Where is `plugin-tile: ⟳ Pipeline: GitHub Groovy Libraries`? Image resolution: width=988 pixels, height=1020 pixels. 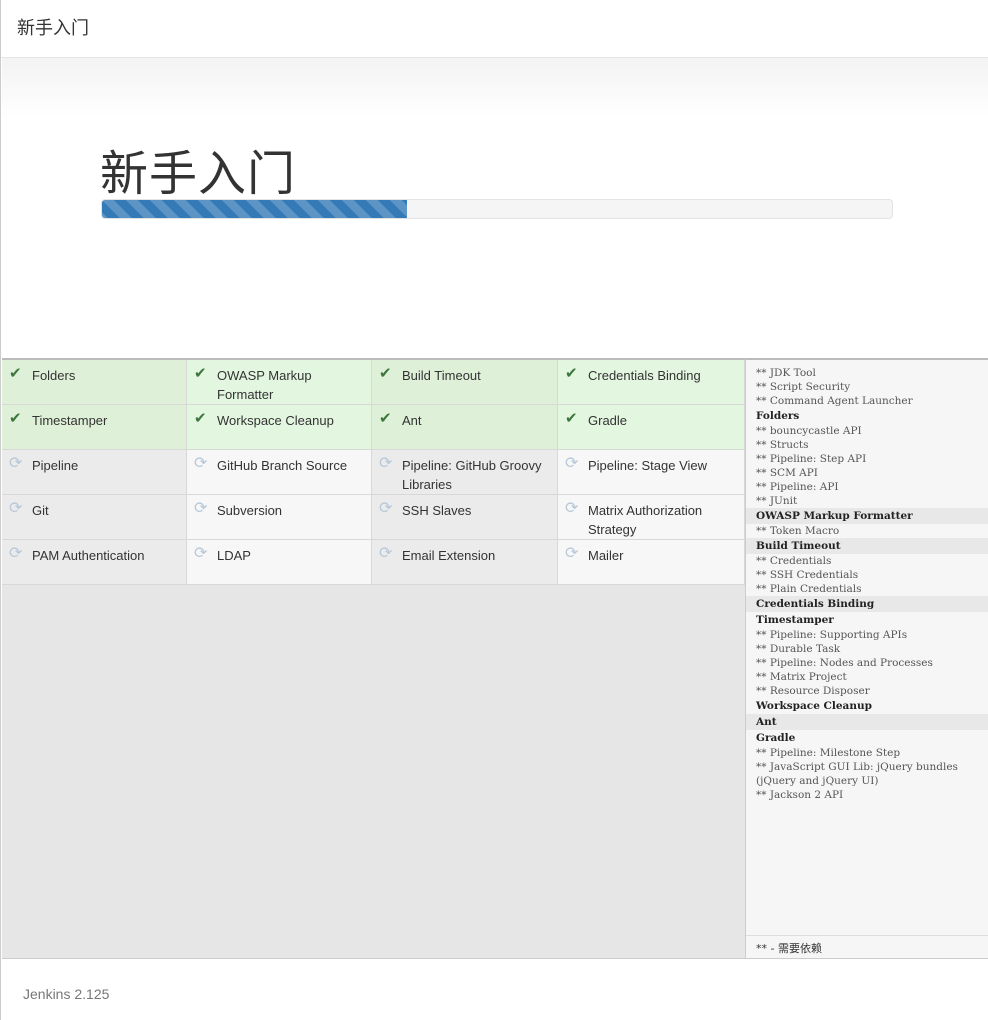
plugin-tile: ⟳ Pipeline: GitHub Groovy Libraries is located at coordinates (465, 472).